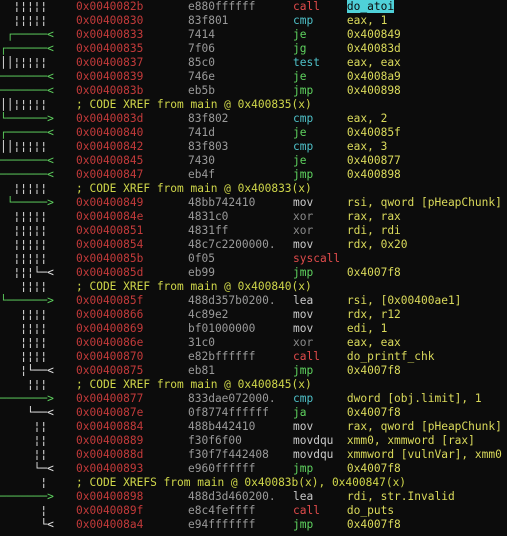  What do you see at coordinates (109, 133) in the screenshot?
I see `address: 0x00400840` at bounding box center [109, 133].